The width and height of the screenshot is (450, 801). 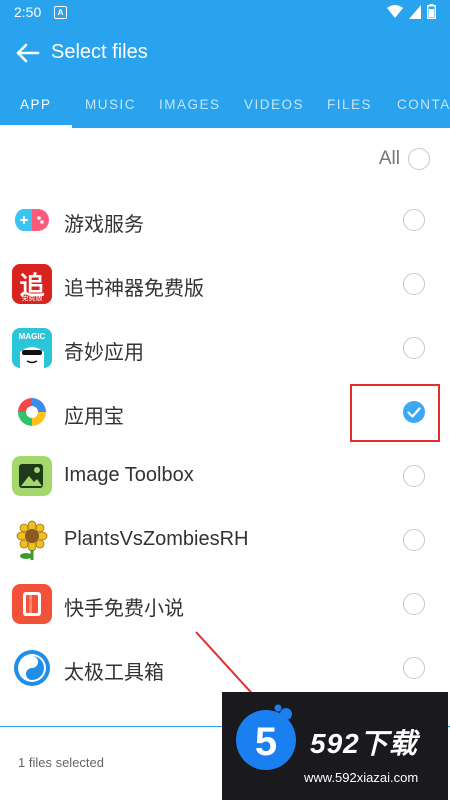 What do you see at coordinates (32, 412) in the screenshot?
I see `yingyongbao-icon` at bounding box center [32, 412].